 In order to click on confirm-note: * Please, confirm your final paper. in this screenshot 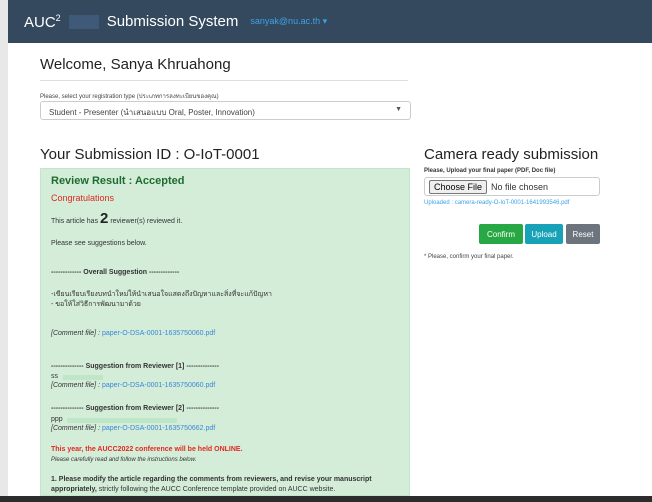, I will do `click(469, 257)`.